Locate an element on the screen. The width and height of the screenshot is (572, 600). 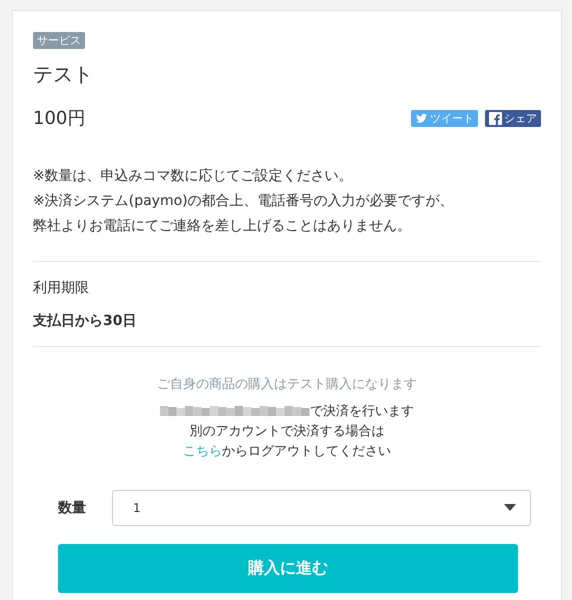
validity-label: 利用期限 is located at coordinates (61, 288).